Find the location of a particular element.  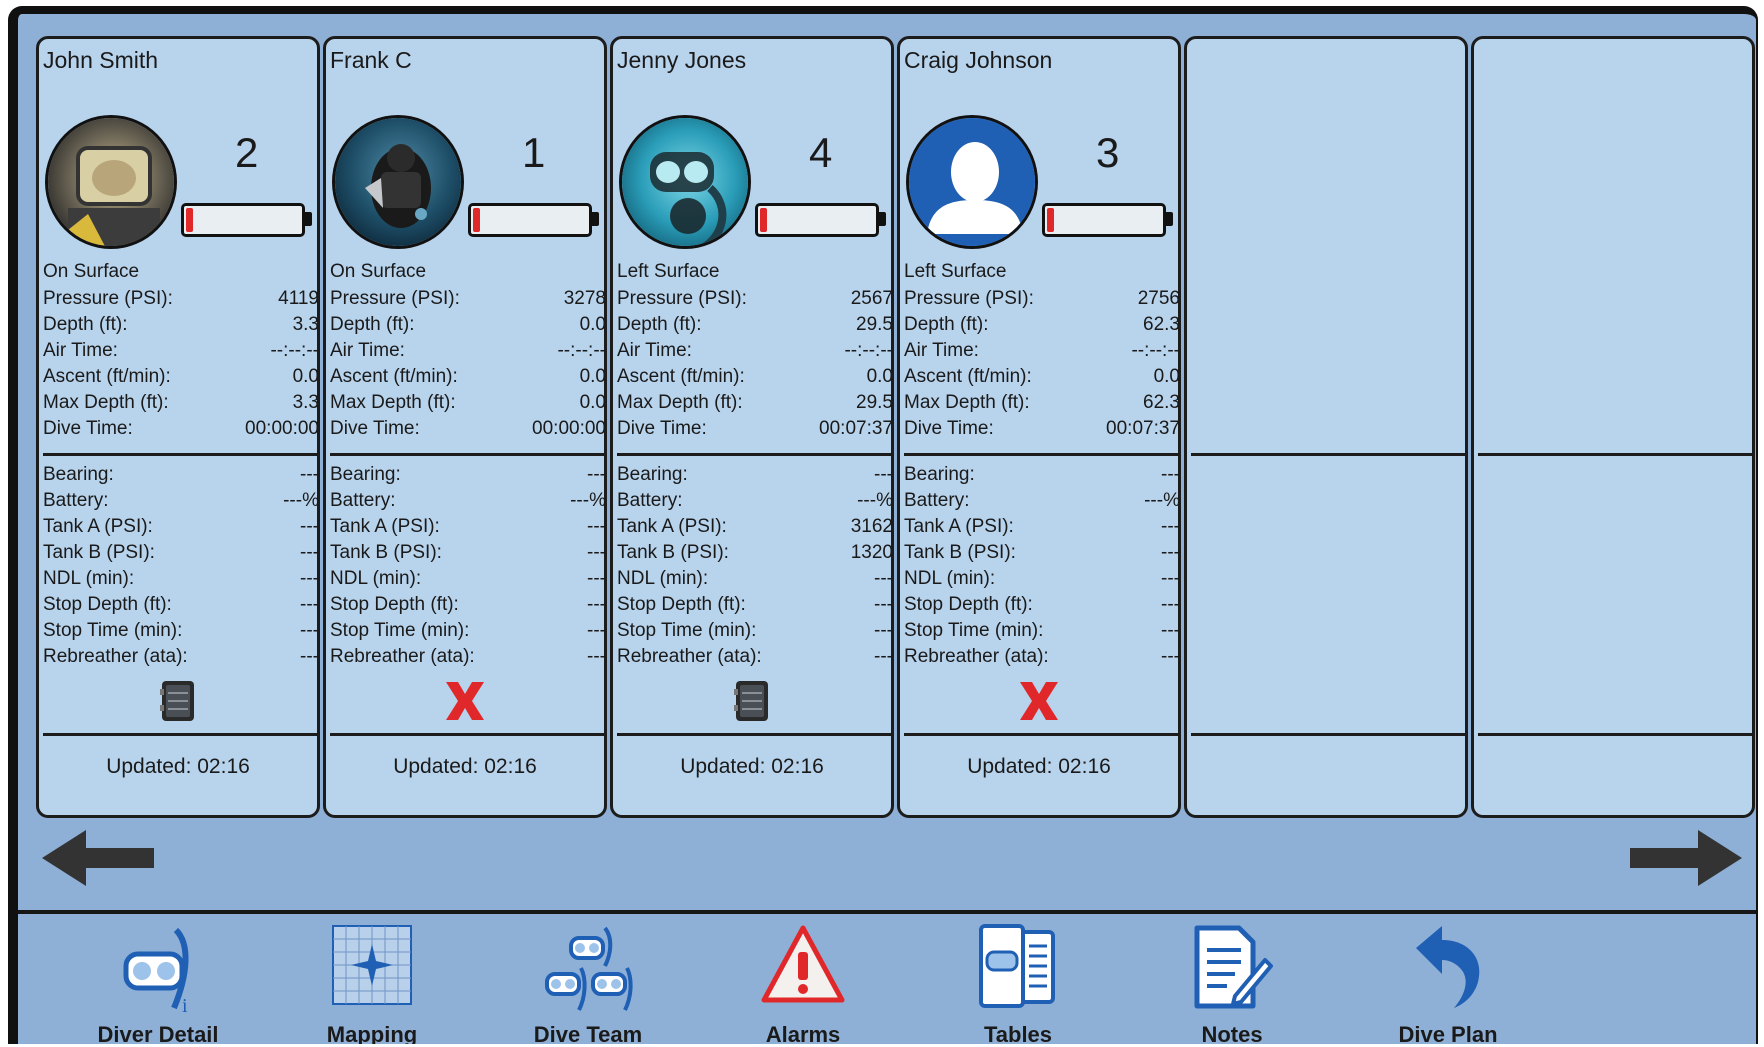

dive-team-masks-icon is located at coordinates (588, 972).